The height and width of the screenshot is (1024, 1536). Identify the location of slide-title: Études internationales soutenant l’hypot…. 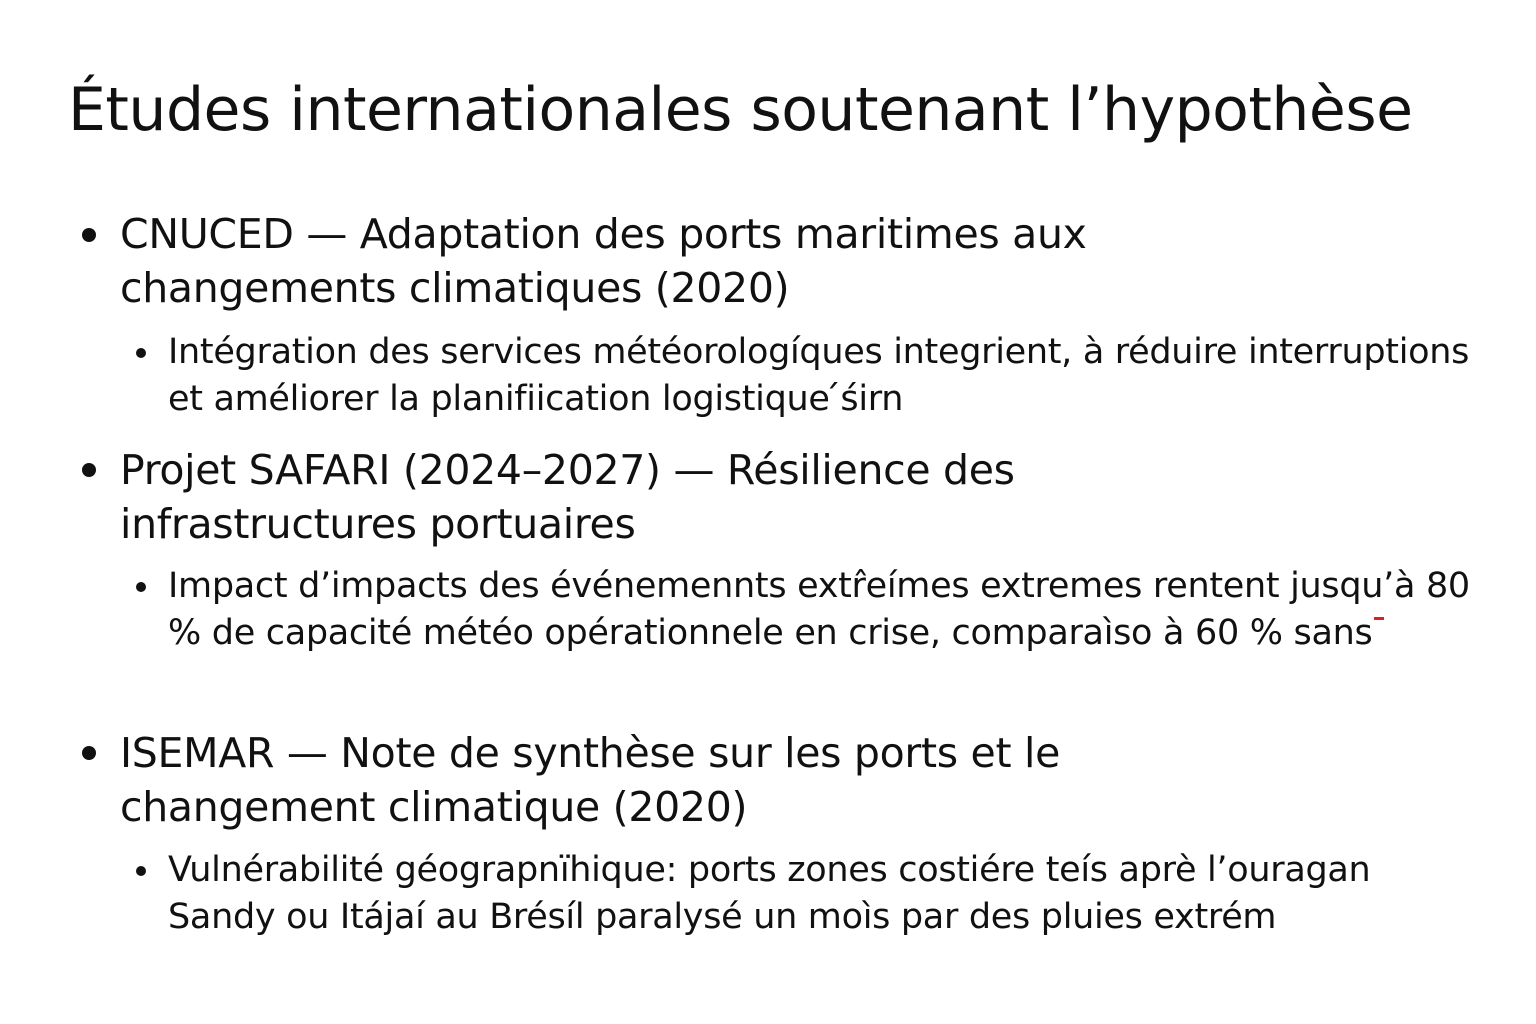
(740, 110).